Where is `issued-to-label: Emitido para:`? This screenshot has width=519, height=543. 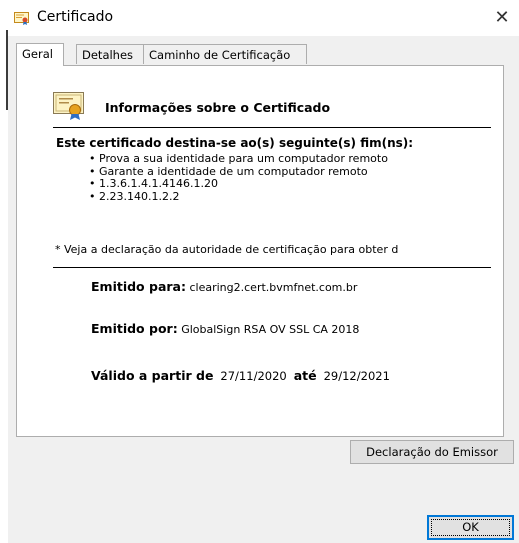 issued-to-label: Emitido para: is located at coordinates (138, 286).